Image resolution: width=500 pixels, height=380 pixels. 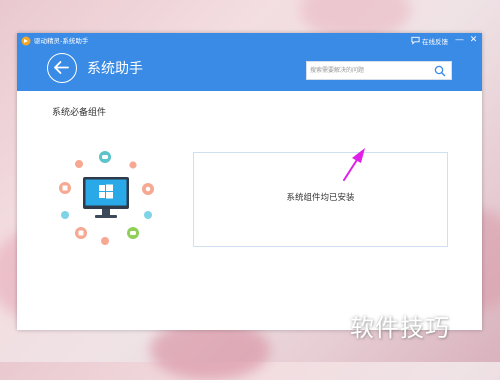 What do you see at coordinates (148, 189) in the screenshot?
I see `settings-icon` at bounding box center [148, 189].